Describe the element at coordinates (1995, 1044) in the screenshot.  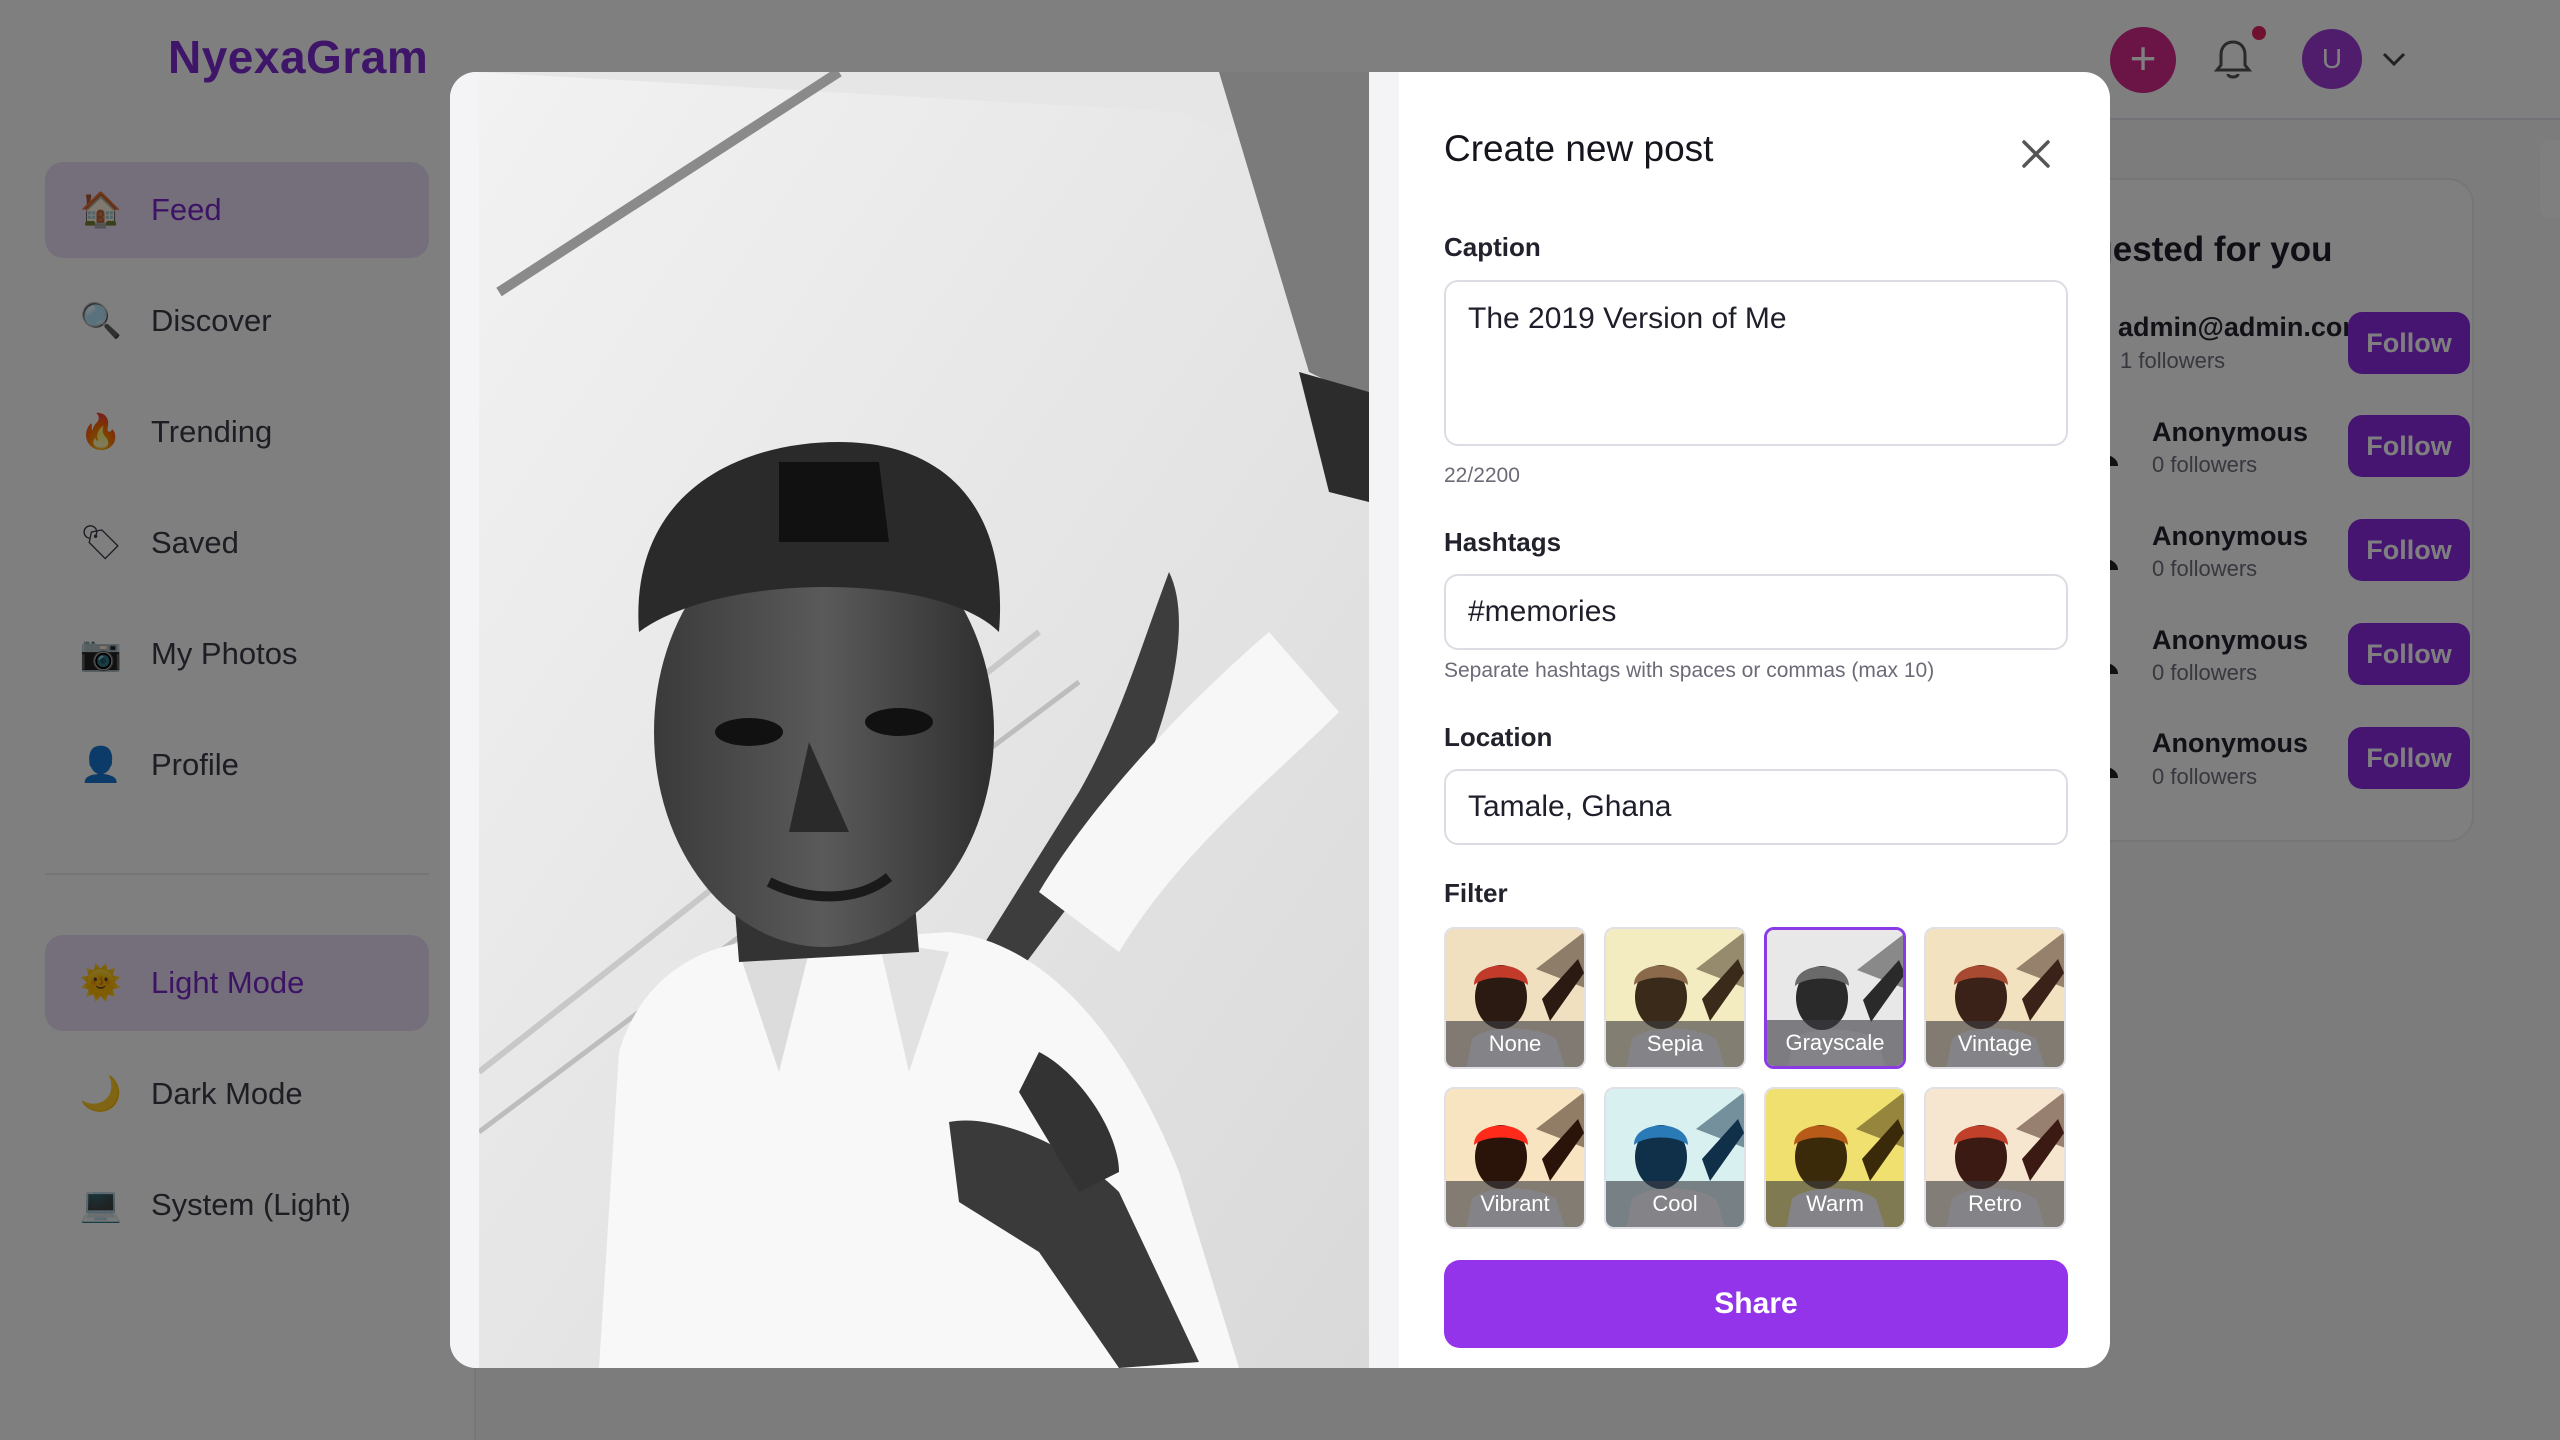
I see `filter-option-label: Vintage` at that location.